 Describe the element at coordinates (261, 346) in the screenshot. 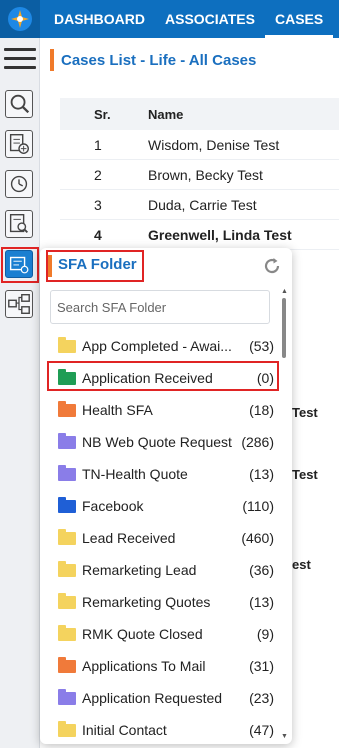

I see `folder-count: (53)` at that location.